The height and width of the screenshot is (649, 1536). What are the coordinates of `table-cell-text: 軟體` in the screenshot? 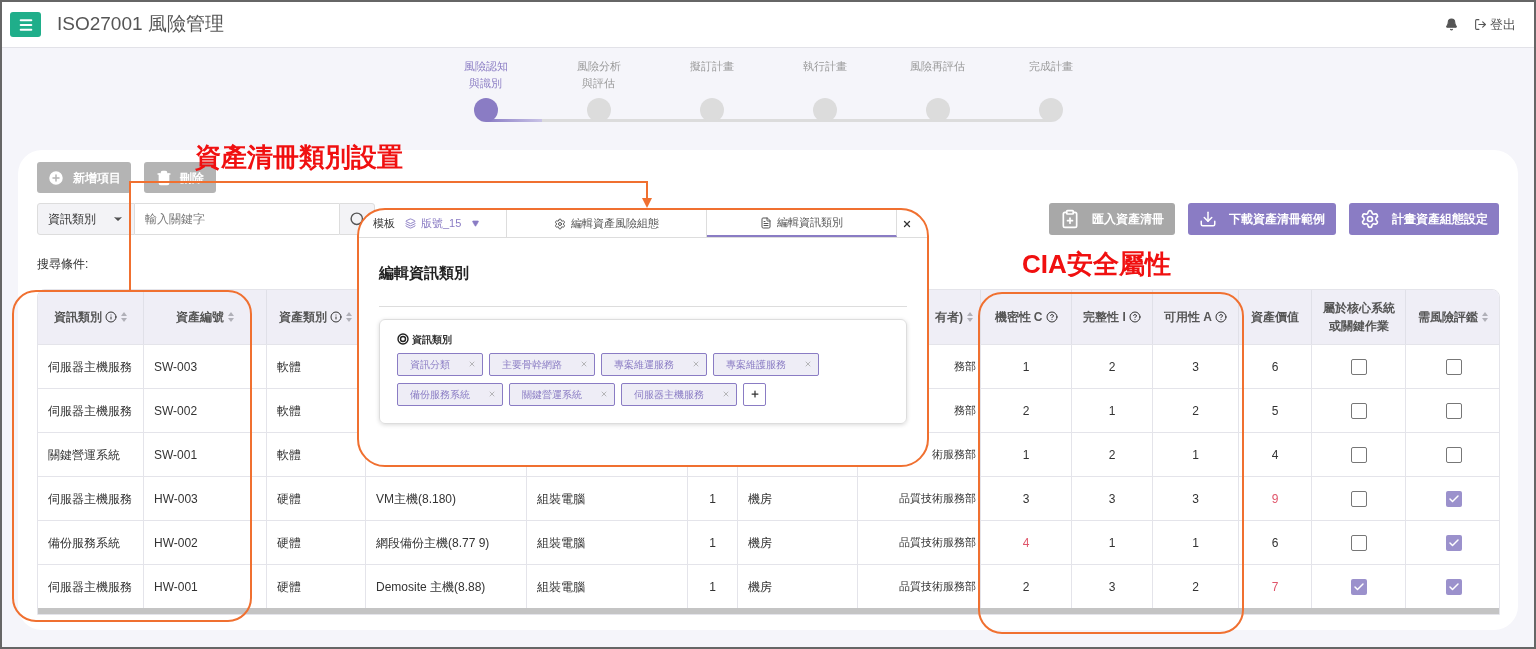 It's located at (289, 411).